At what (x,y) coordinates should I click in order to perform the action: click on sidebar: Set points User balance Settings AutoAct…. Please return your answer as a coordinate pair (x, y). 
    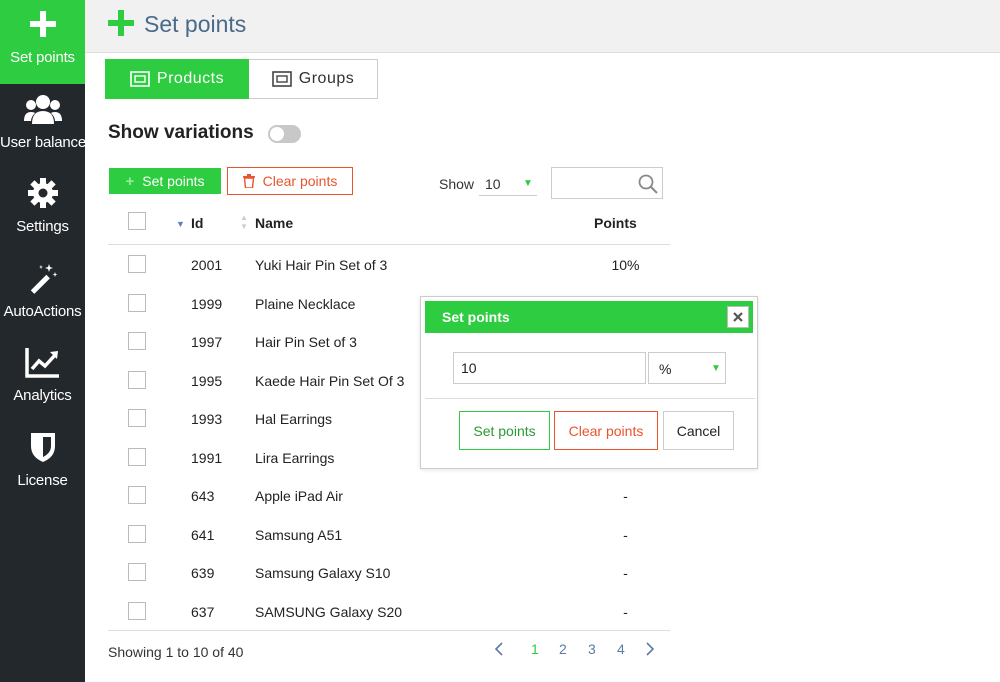
    Looking at the image, I should click on (43, 341).